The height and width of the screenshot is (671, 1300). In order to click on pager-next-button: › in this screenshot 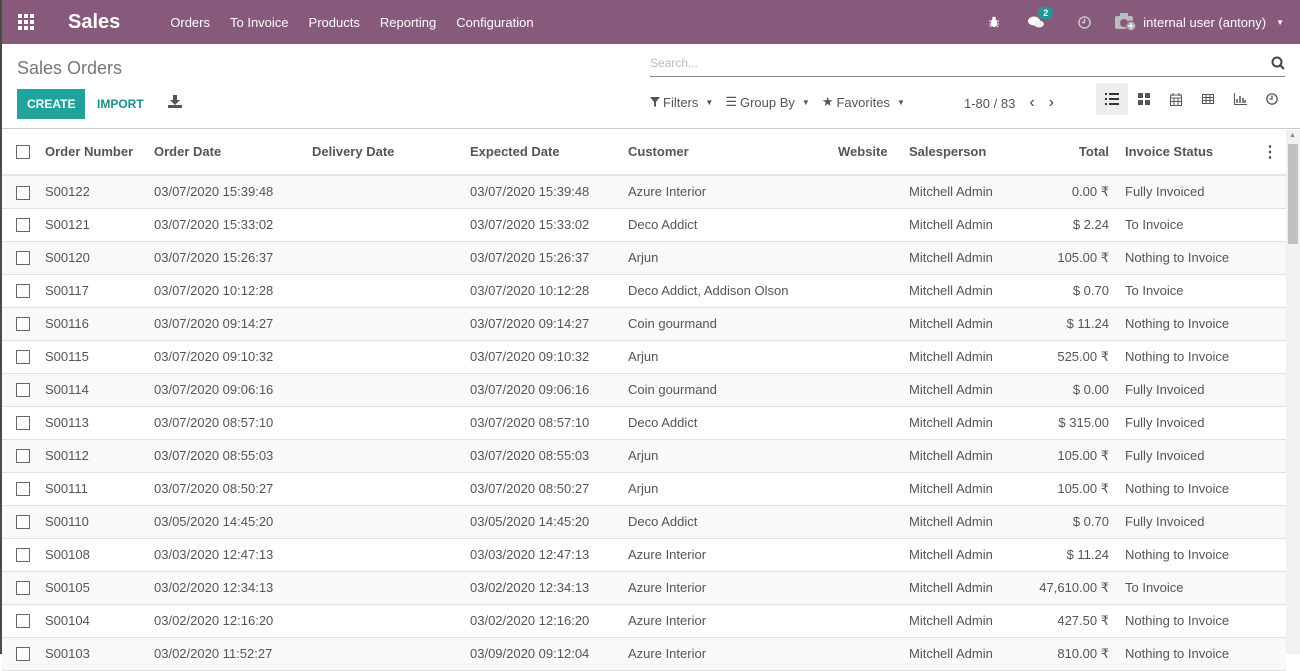, I will do `click(1051, 103)`.